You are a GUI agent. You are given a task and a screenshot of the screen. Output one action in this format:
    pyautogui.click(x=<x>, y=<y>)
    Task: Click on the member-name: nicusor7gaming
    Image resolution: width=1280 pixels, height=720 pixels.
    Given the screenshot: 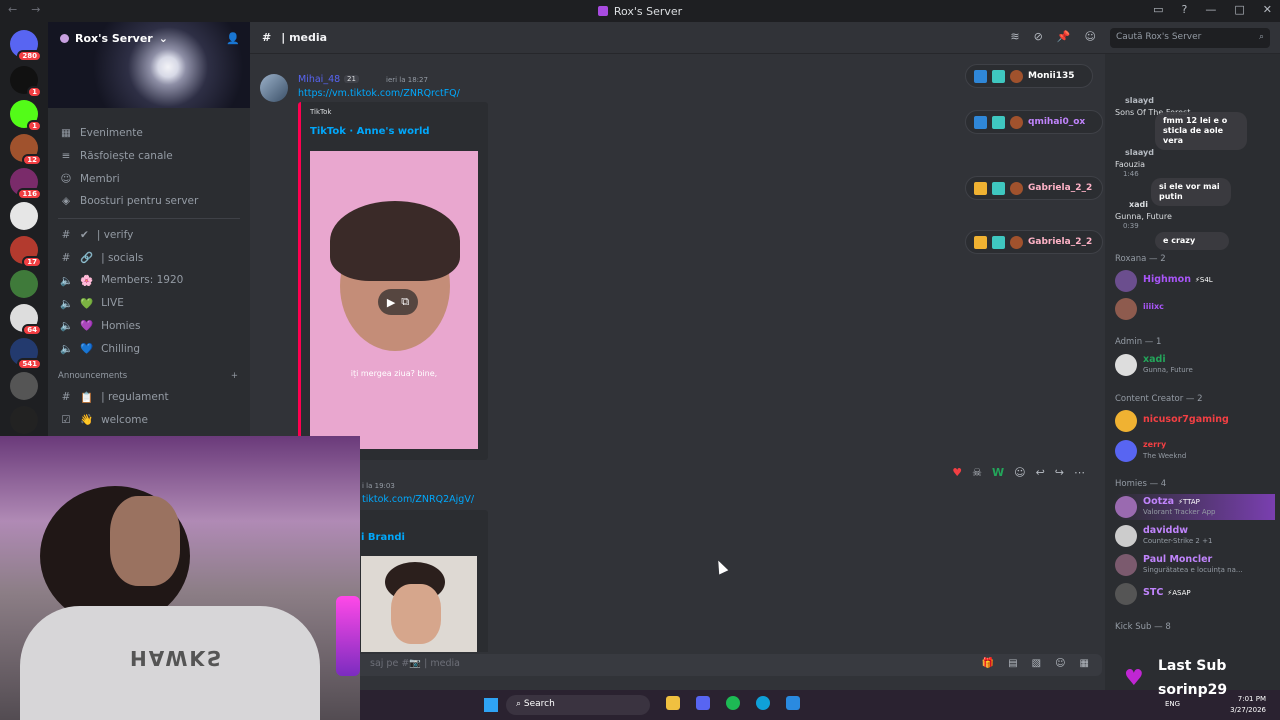 What is the action you would take?
    pyautogui.click(x=1186, y=419)
    